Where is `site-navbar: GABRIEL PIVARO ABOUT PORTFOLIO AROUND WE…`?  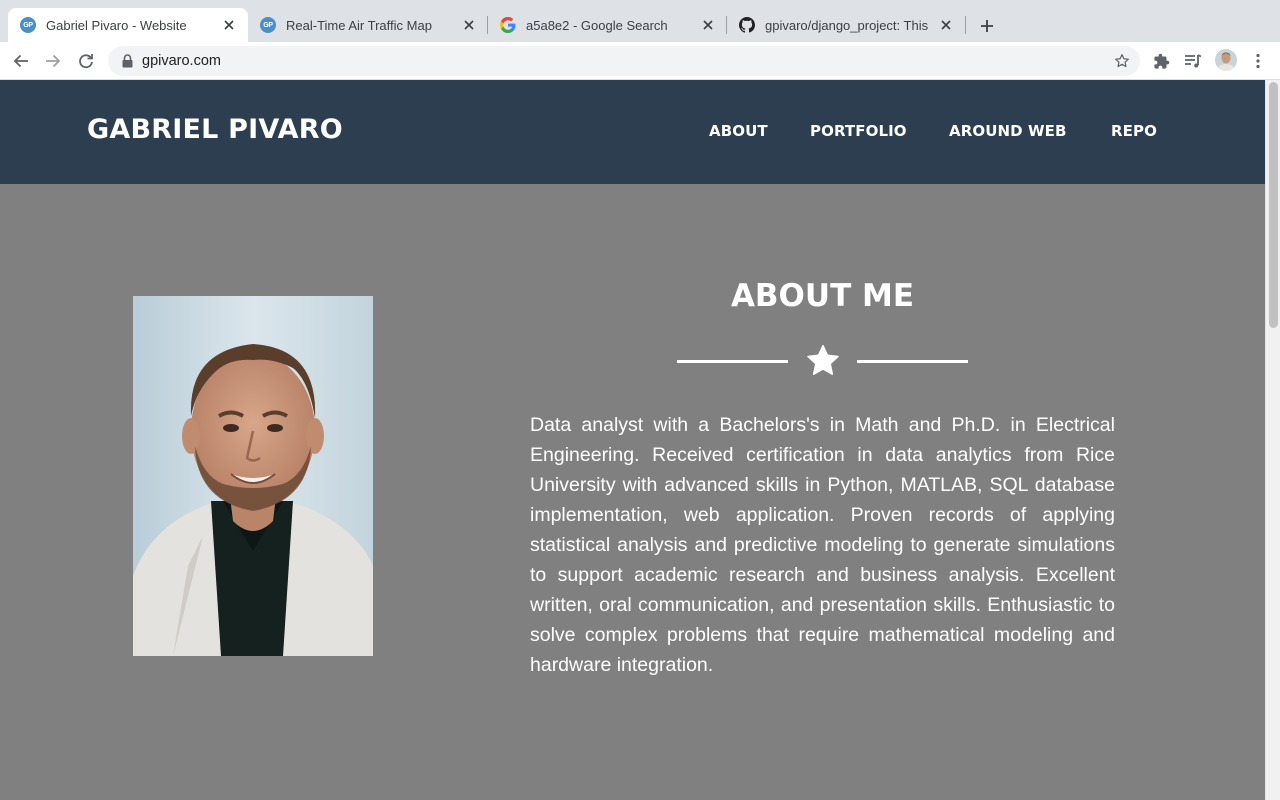
site-navbar: GABRIEL PIVARO ABOUT PORTFOLIO AROUND WE… is located at coordinates (632, 132).